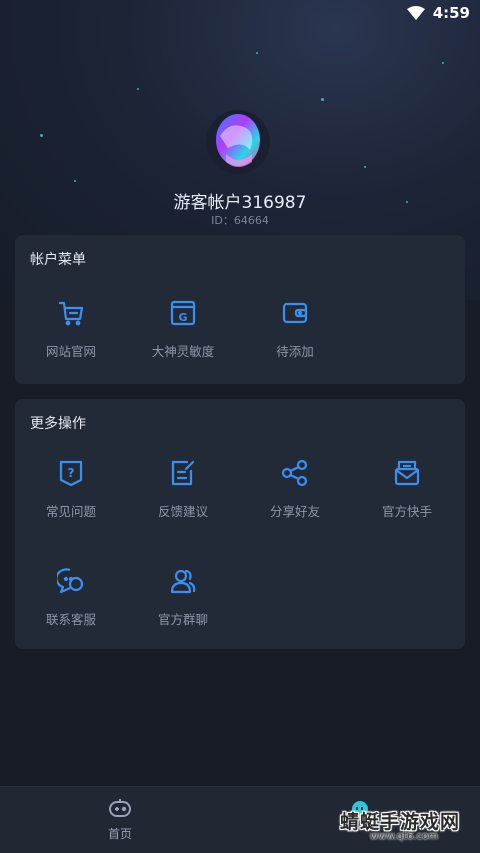  I want to click on watermark: 蜻蜓手游戏网 www.qt6.com, so click(403, 823).